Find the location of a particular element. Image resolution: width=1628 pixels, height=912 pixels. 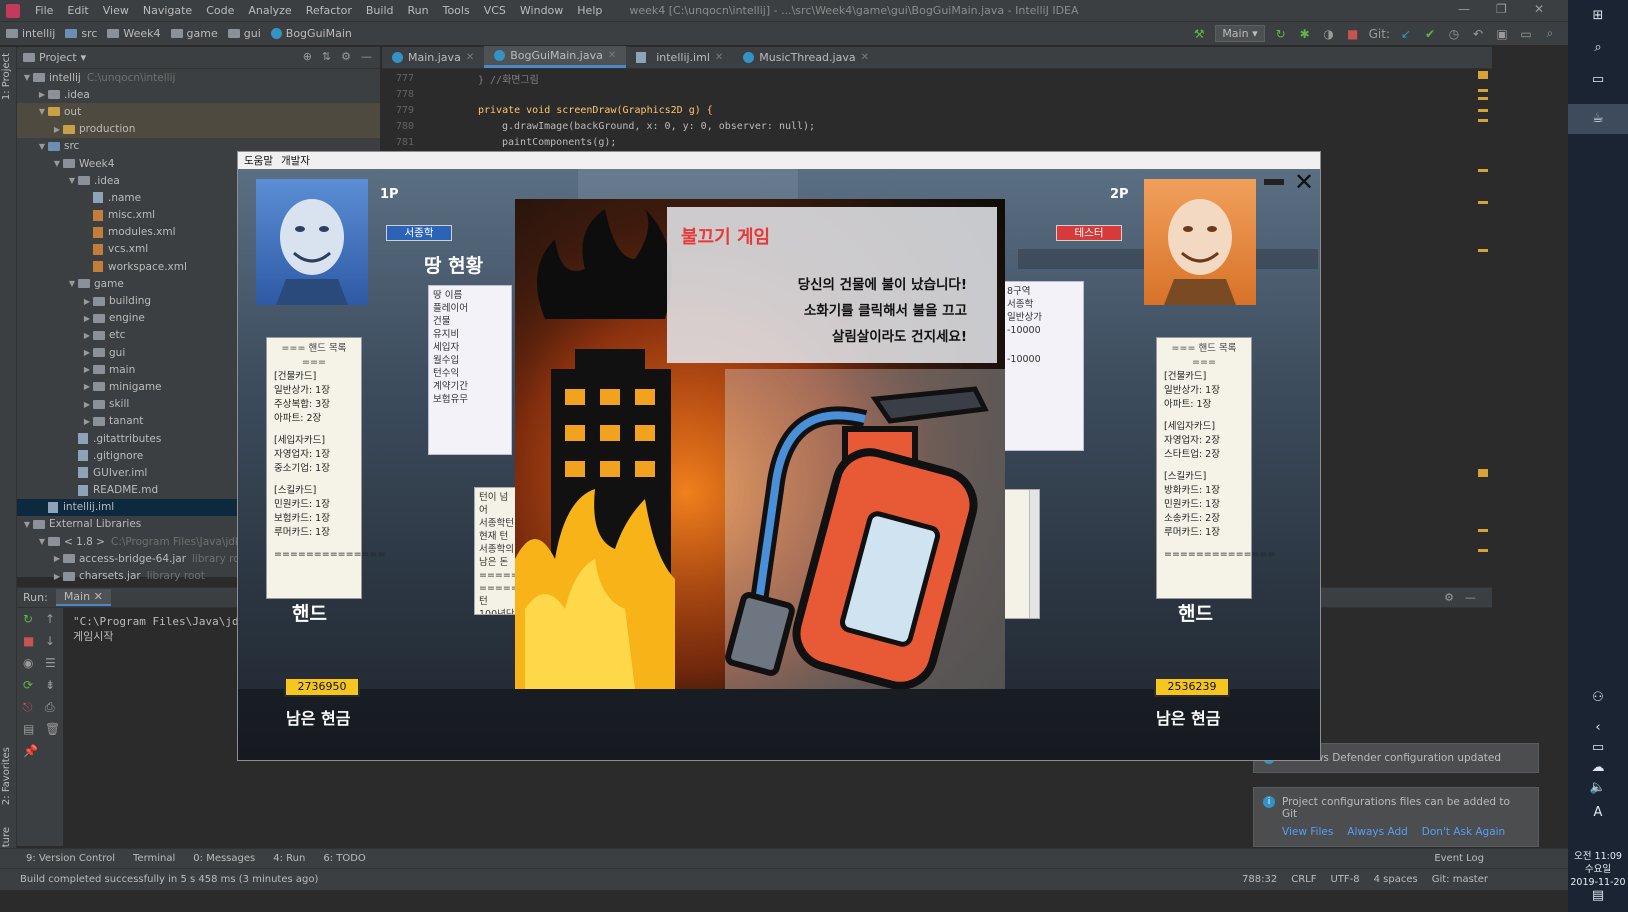

console-output: "C:\Program Files\Java\jdk1 게임시작 is located at coordinates (162, 629).